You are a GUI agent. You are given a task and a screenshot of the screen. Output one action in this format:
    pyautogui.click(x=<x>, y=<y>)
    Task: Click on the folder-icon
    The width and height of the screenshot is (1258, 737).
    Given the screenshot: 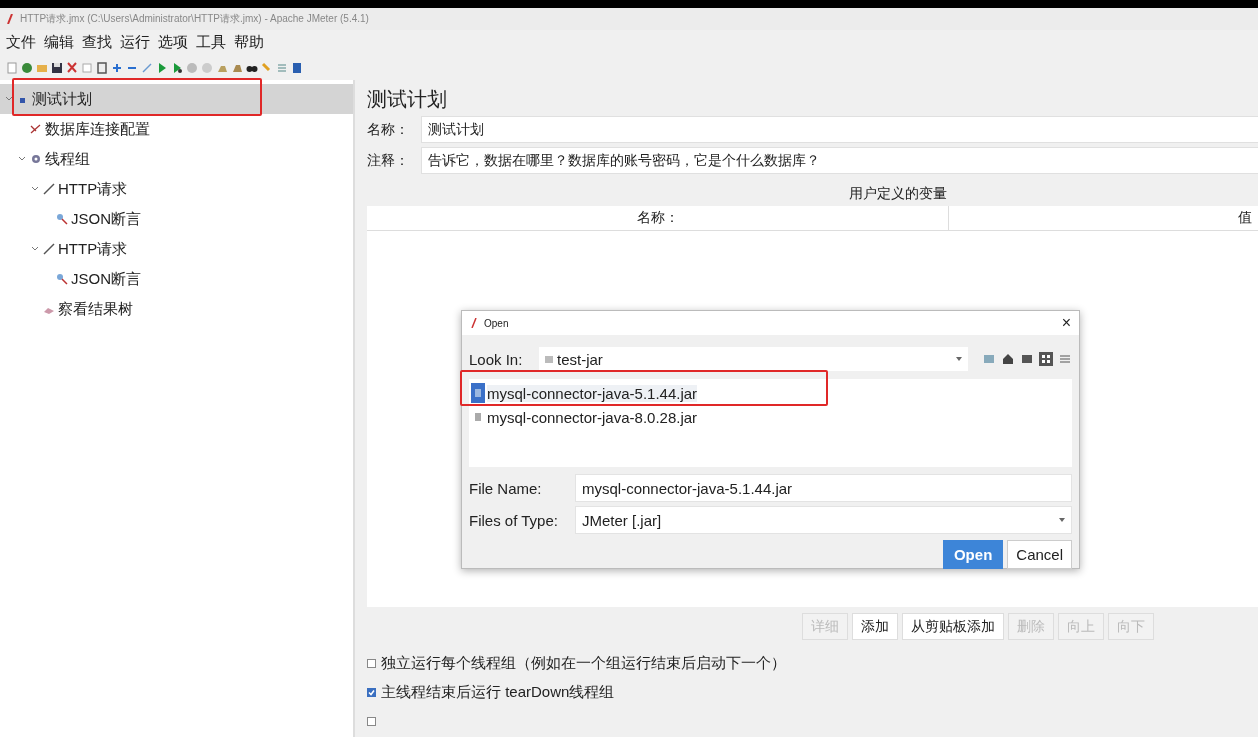 What is the action you would take?
    pyautogui.click(x=549, y=359)
    